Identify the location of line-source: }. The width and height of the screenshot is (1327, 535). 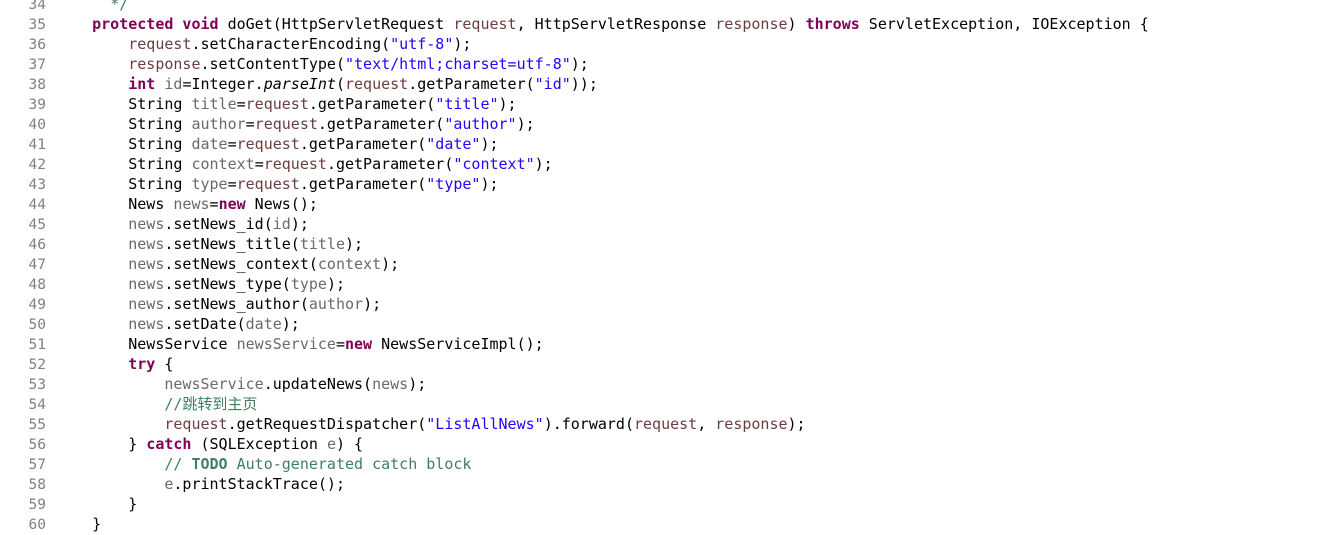
(96, 504).